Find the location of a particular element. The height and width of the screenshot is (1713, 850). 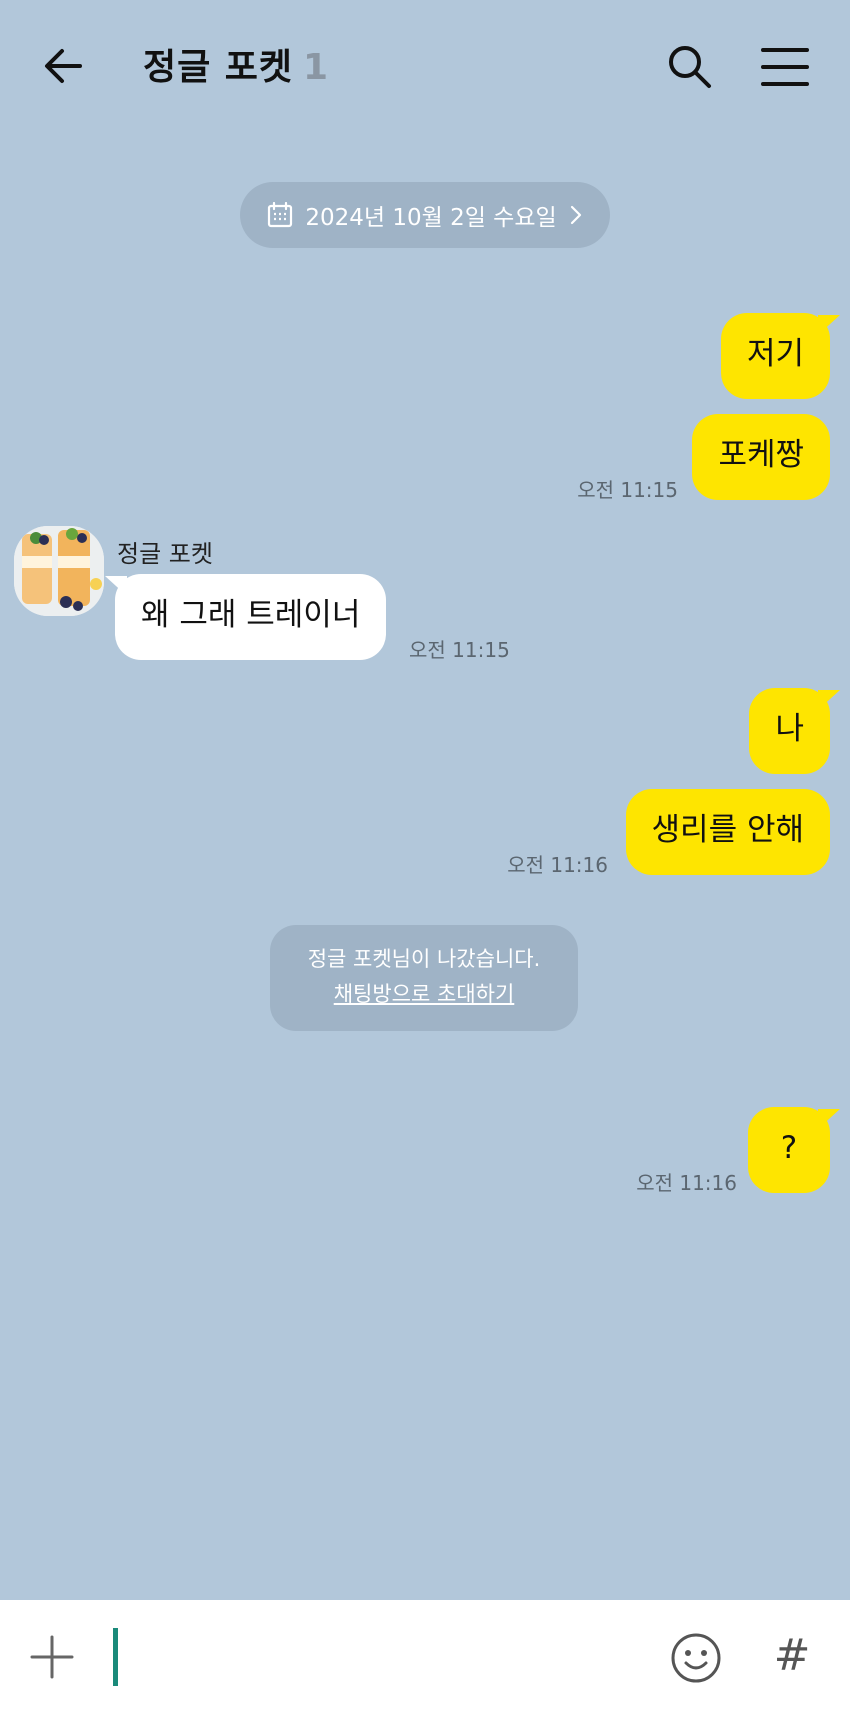

back-arrow-icon is located at coordinates (68, 66).